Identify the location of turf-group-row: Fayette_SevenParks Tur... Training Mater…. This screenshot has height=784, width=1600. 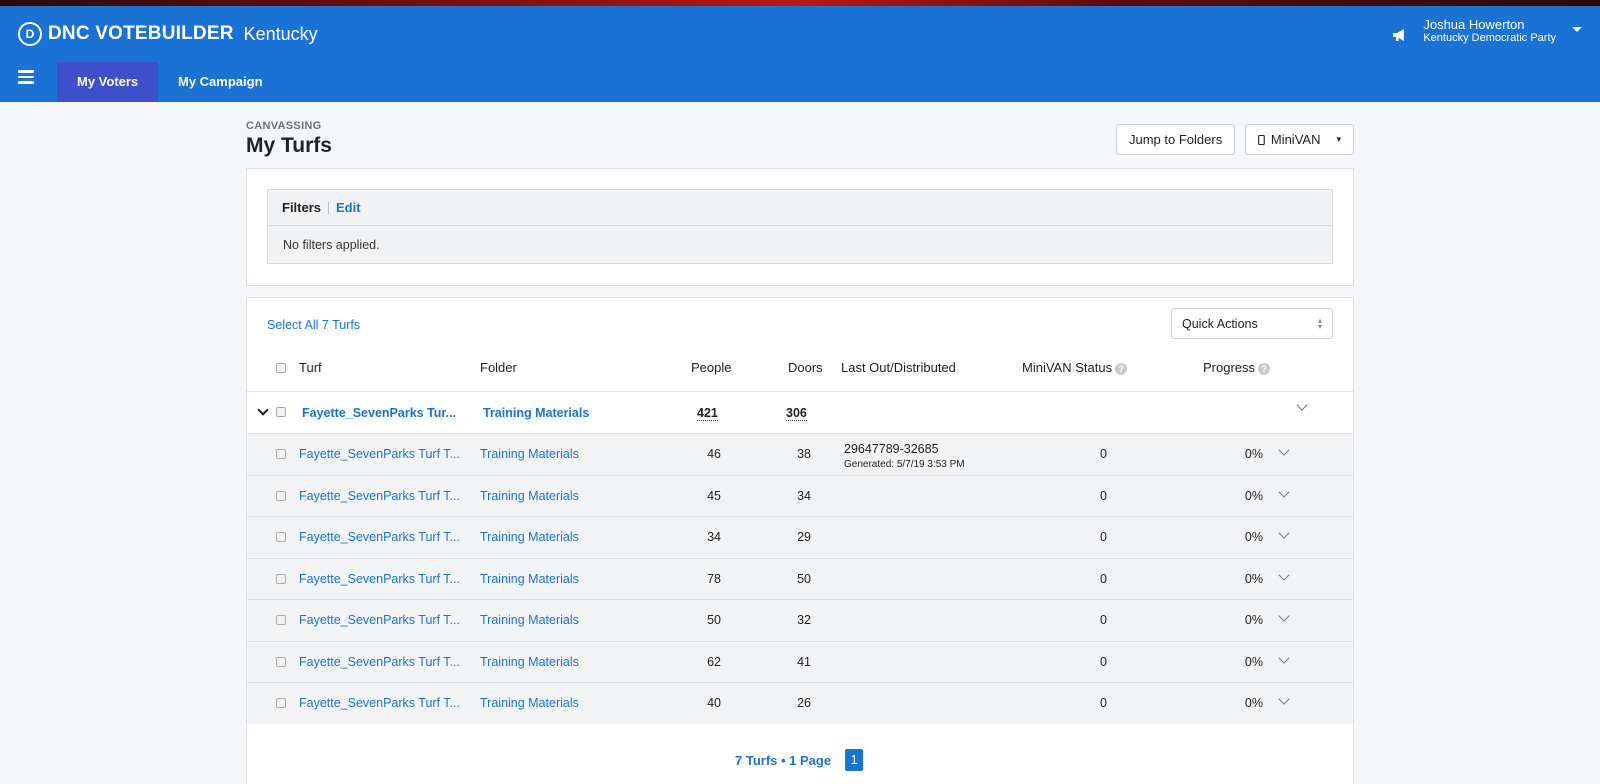
(800, 412).